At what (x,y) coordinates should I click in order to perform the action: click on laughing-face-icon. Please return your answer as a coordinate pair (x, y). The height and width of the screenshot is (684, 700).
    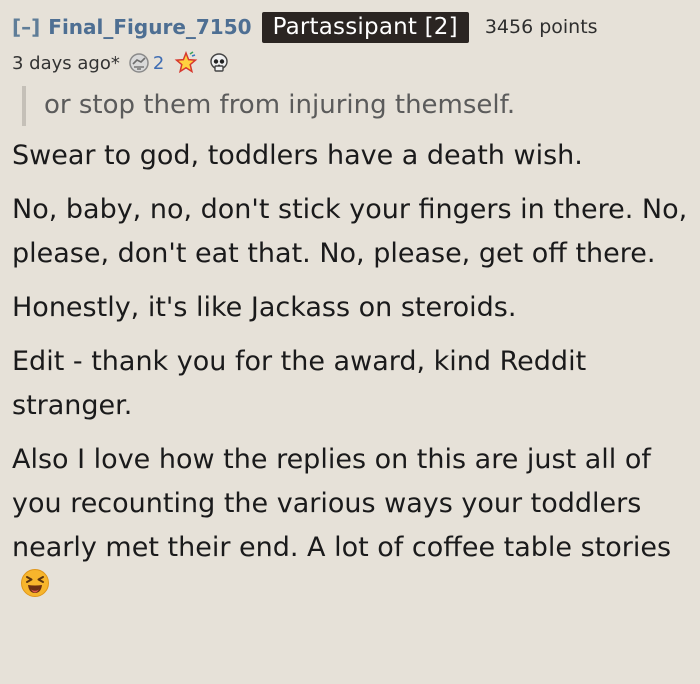
    Looking at the image, I should click on (35, 590).